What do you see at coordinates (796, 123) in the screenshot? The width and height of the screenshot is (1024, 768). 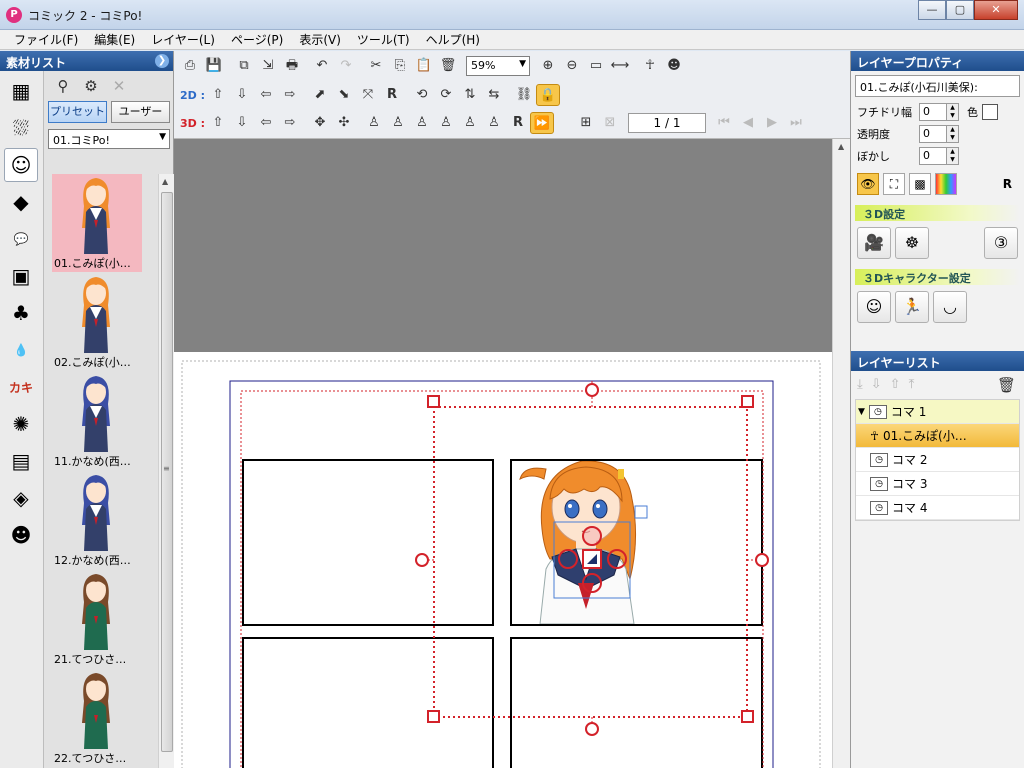 I see `last-page-icon: ⏭` at bounding box center [796, 123].